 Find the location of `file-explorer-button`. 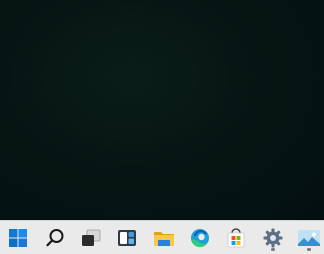

file-explorer-button is located at coordinates (164, 238).